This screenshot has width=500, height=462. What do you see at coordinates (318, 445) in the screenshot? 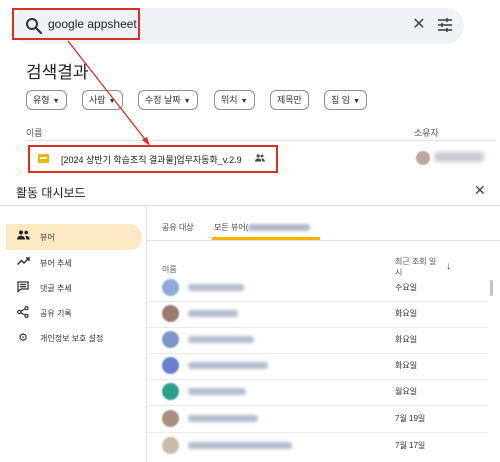
I see `table-row: 7월 17일` at bounding box center [318, 445].